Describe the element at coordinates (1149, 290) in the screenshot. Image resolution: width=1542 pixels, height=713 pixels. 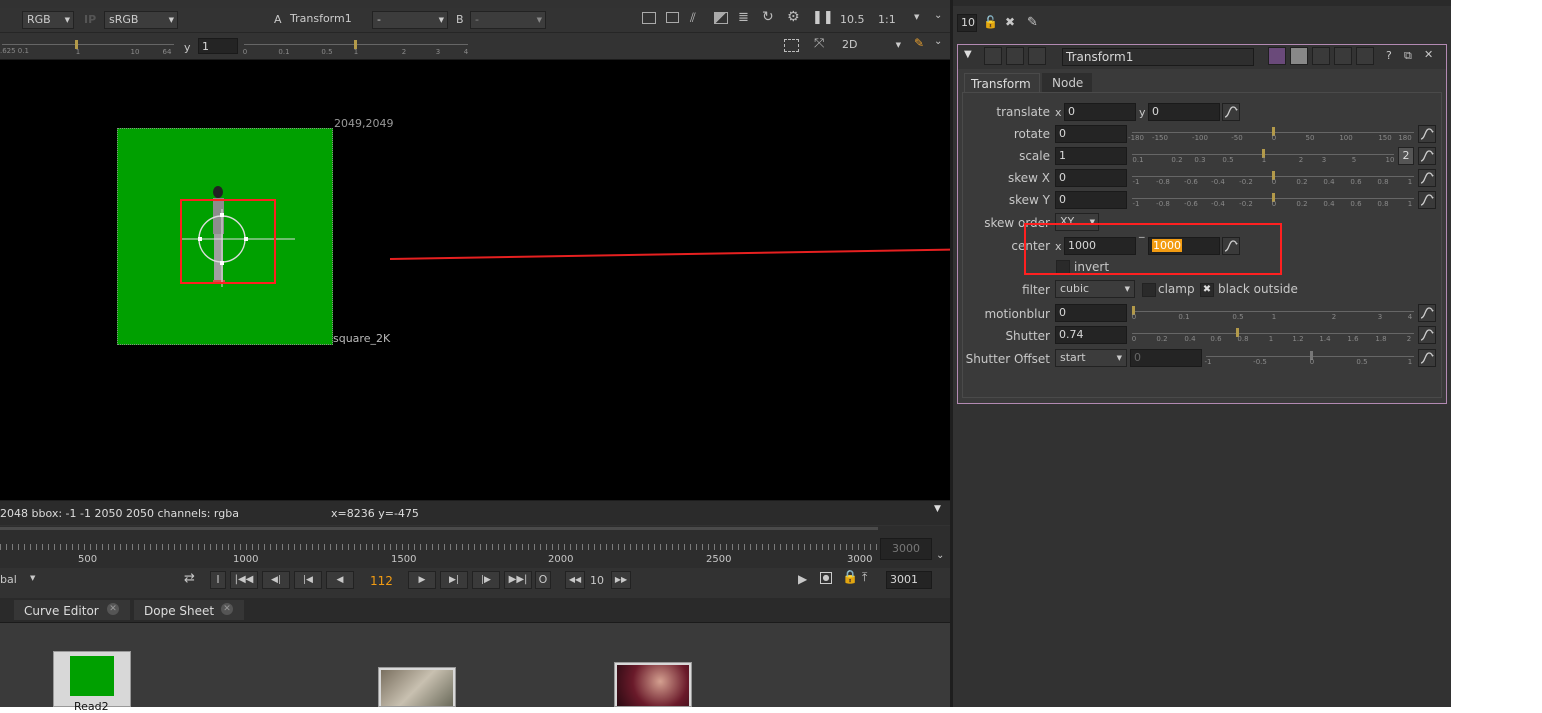
I see `clamp-checkbox` at that location.